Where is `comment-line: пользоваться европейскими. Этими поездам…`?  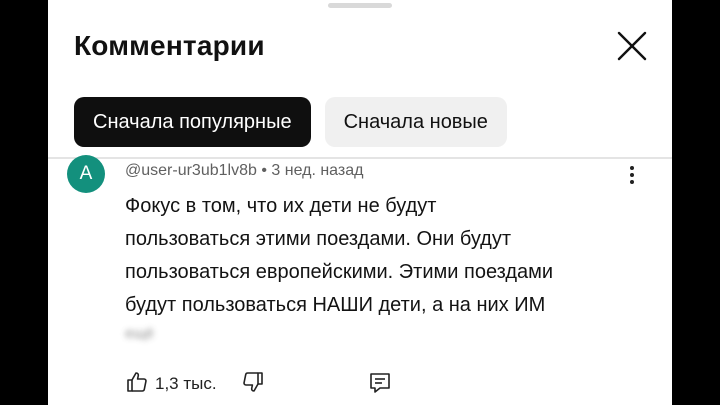 comment-line: пользоваться европейскими. Этими поездам… is located at coordinates (339, 272).